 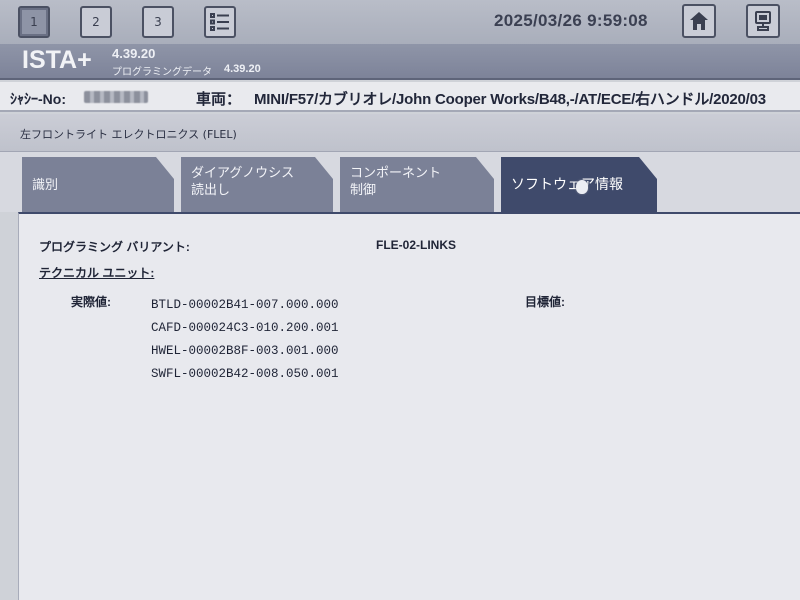 I want to click on programming-data-version: 4.39.20, so click(x=242, y=69).